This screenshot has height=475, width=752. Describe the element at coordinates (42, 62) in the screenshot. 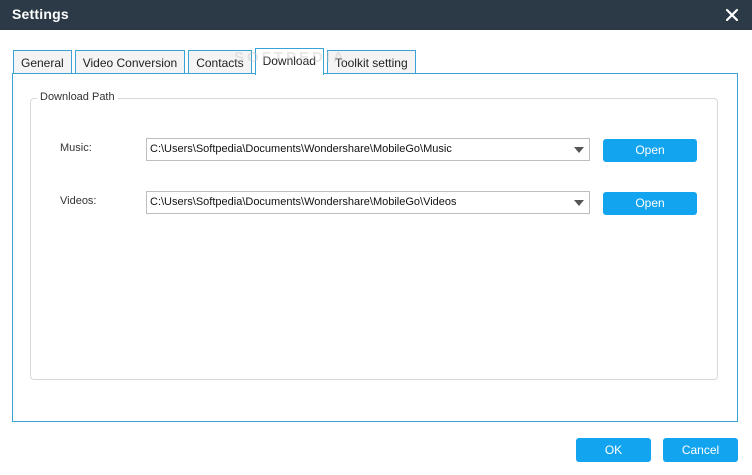

I see `tab-general: General` at that location.